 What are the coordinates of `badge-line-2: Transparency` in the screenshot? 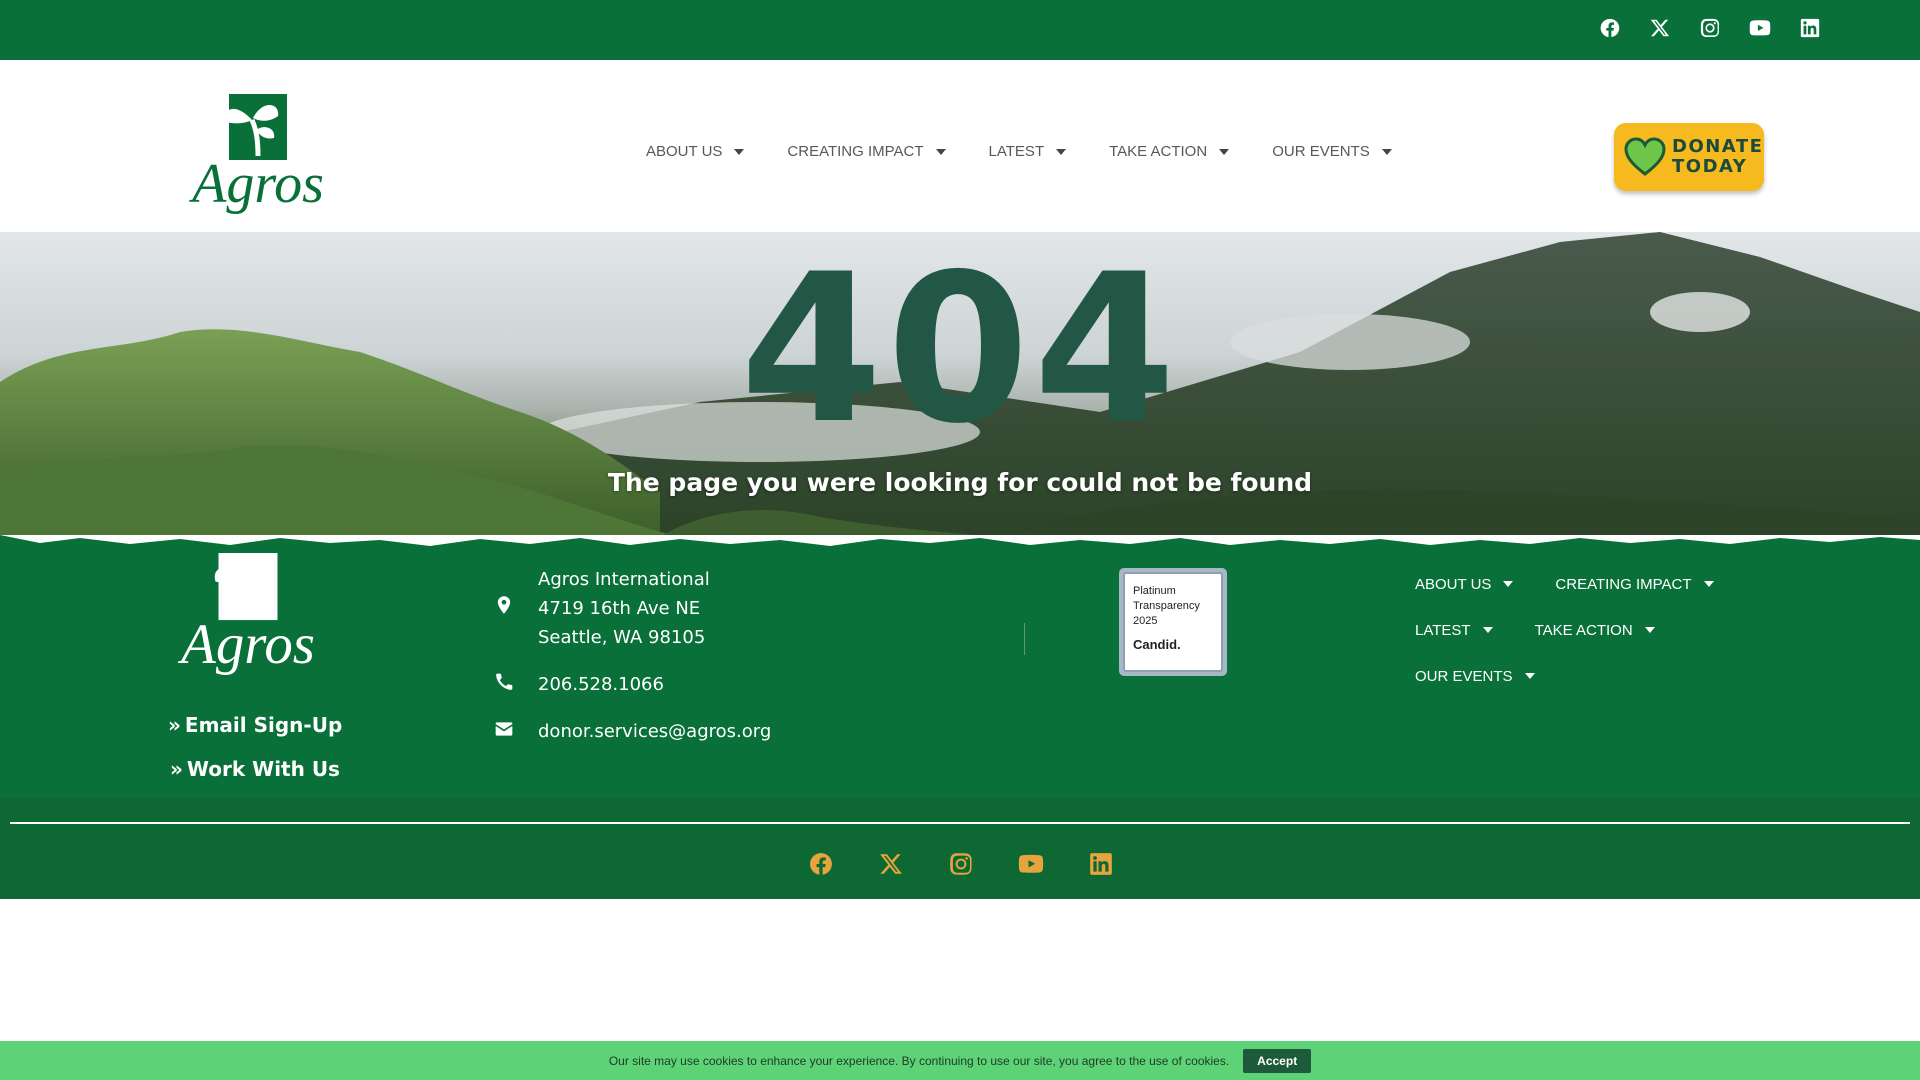 It's located at (1166, 606).